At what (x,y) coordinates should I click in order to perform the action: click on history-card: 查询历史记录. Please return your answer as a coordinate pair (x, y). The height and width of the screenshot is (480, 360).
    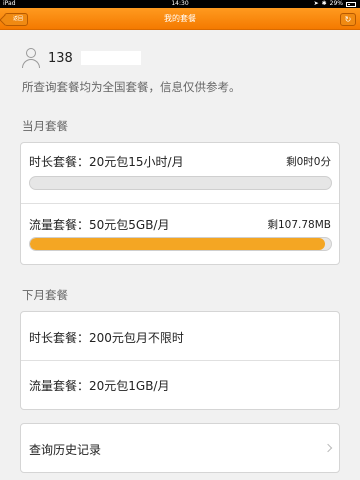
    Looking at the image, I should click on (180, 448).